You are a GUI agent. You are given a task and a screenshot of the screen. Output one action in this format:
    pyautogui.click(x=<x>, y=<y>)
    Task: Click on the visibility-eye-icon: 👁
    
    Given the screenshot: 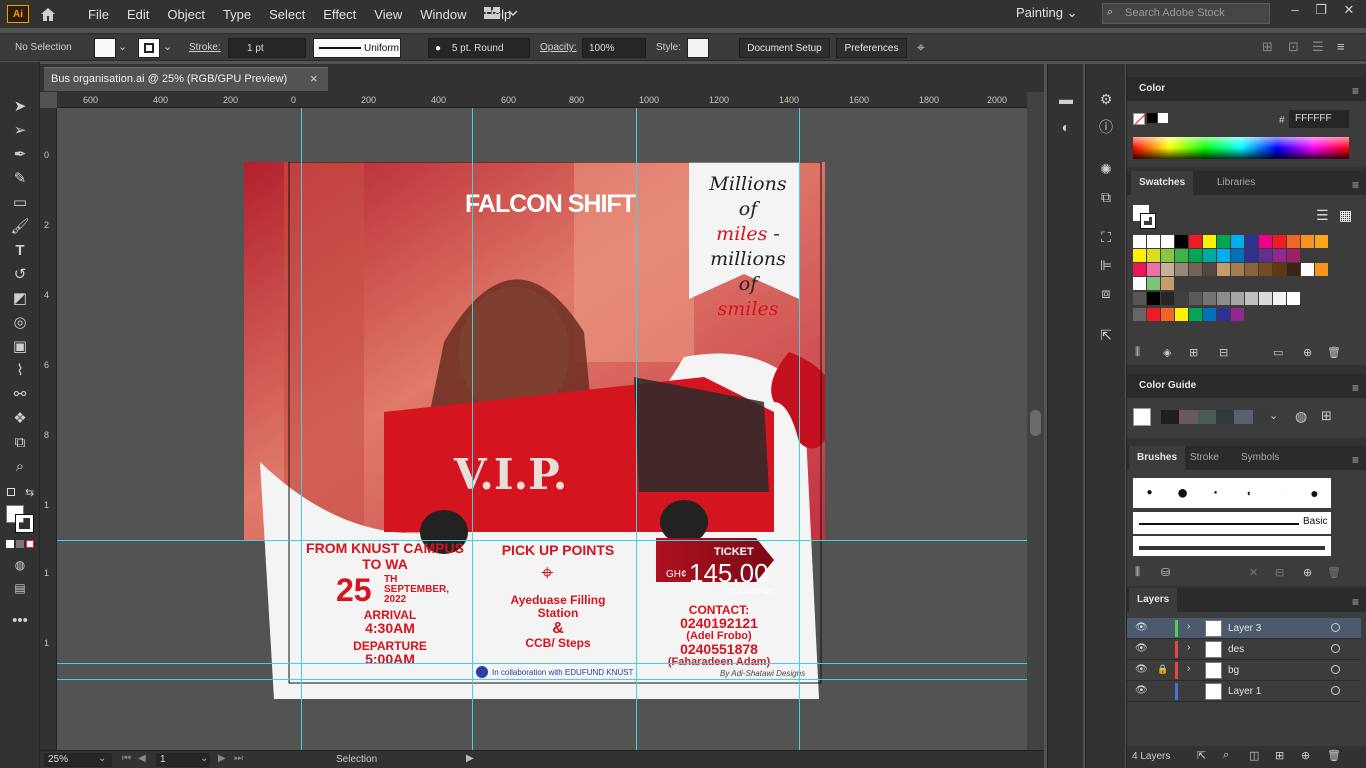 What is the action you would take?
    pyautogui.click(x=1141, y=690)
    